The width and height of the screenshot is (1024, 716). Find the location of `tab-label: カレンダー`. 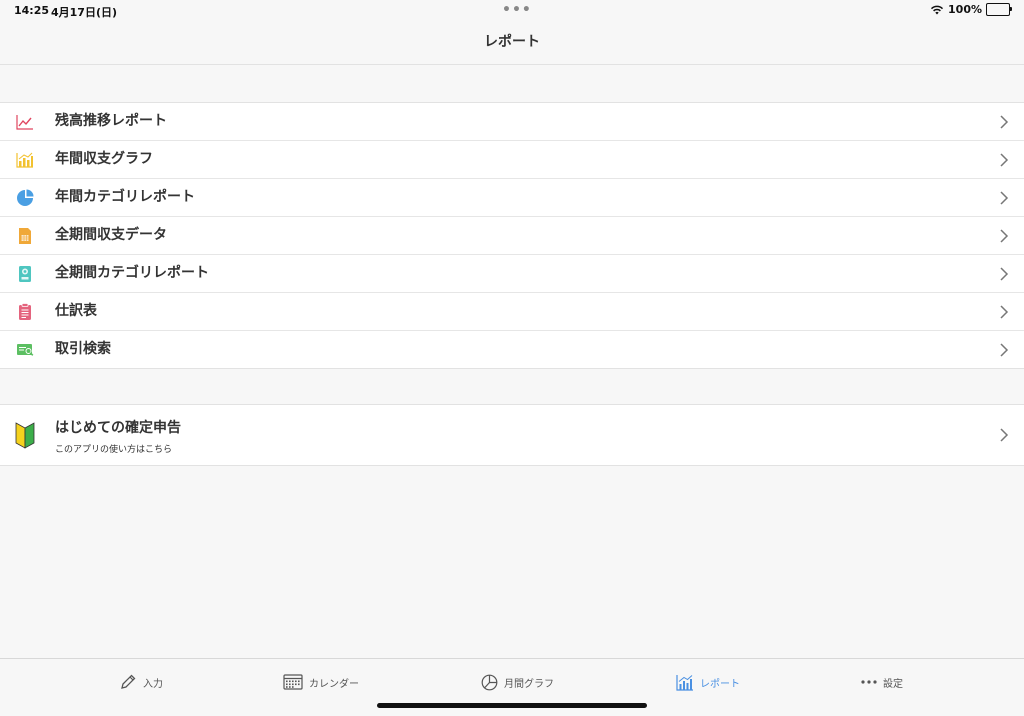

tab-label: カレンダー is located at coordinates (334, 684).